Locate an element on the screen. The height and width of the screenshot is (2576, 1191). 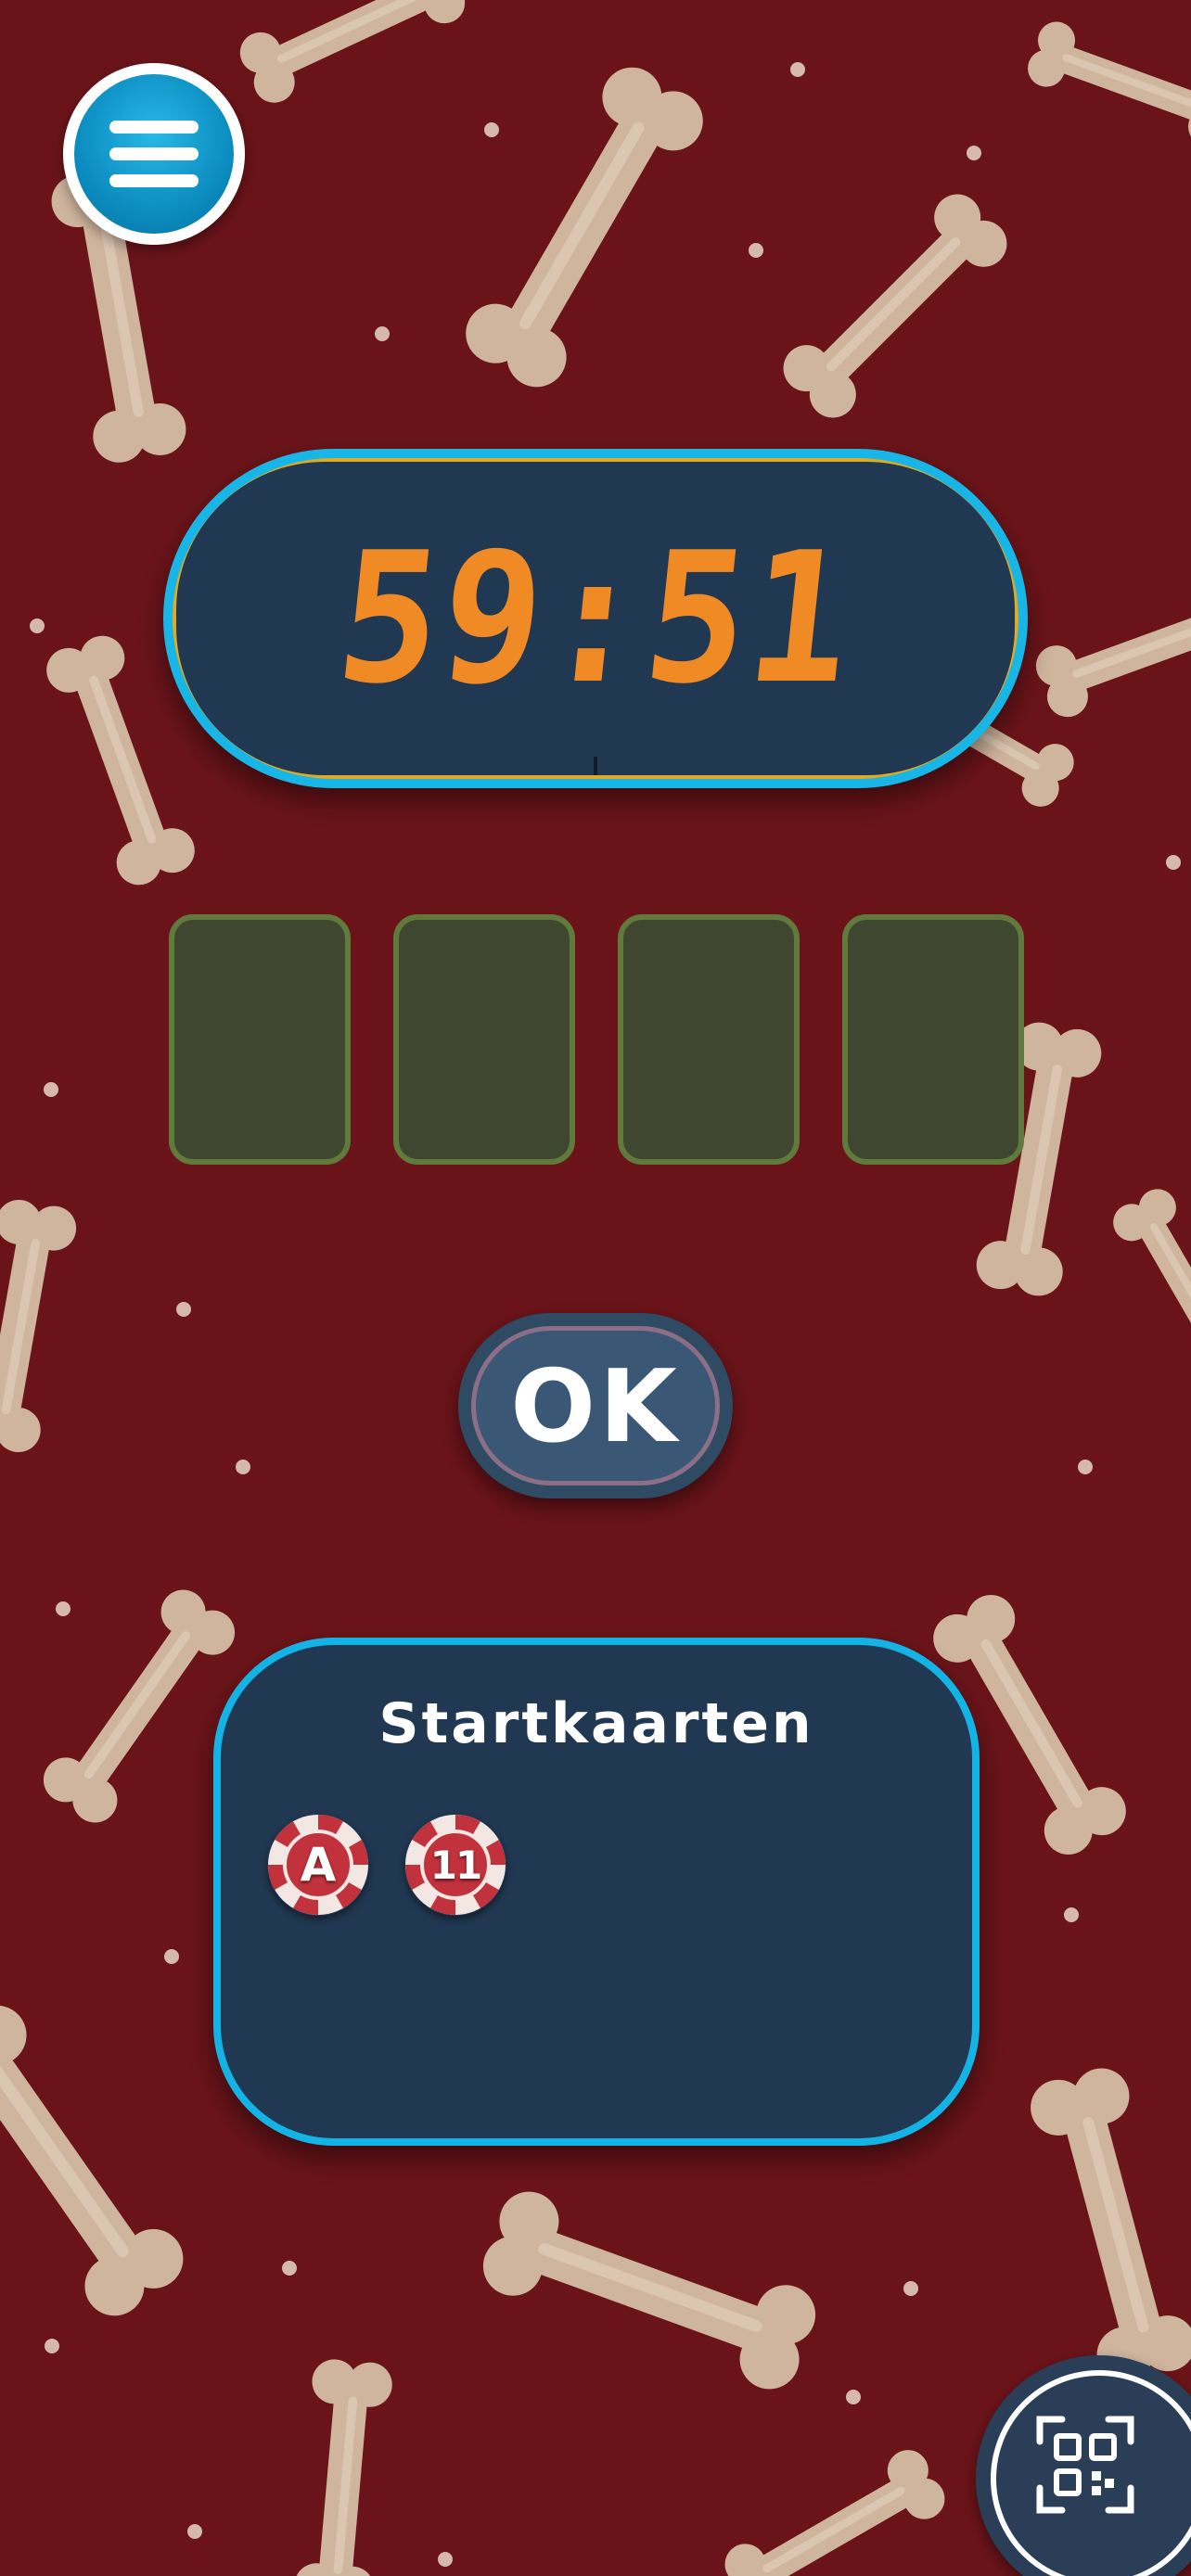
ok-button-label: OK is located at coordinates (595, 1407).